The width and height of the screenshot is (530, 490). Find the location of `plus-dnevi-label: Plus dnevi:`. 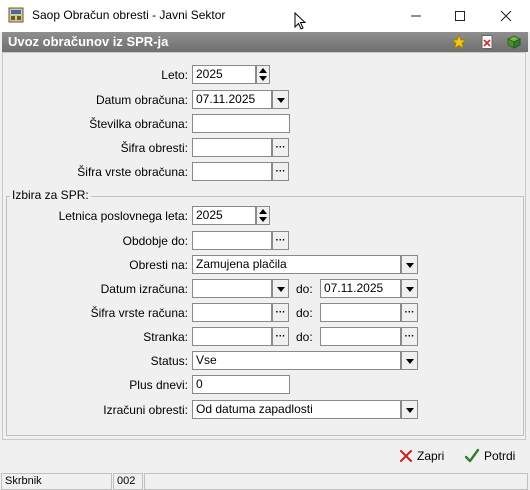

plus-dnevi-label: Plus dnevi: is located at coordinates (158, 385).